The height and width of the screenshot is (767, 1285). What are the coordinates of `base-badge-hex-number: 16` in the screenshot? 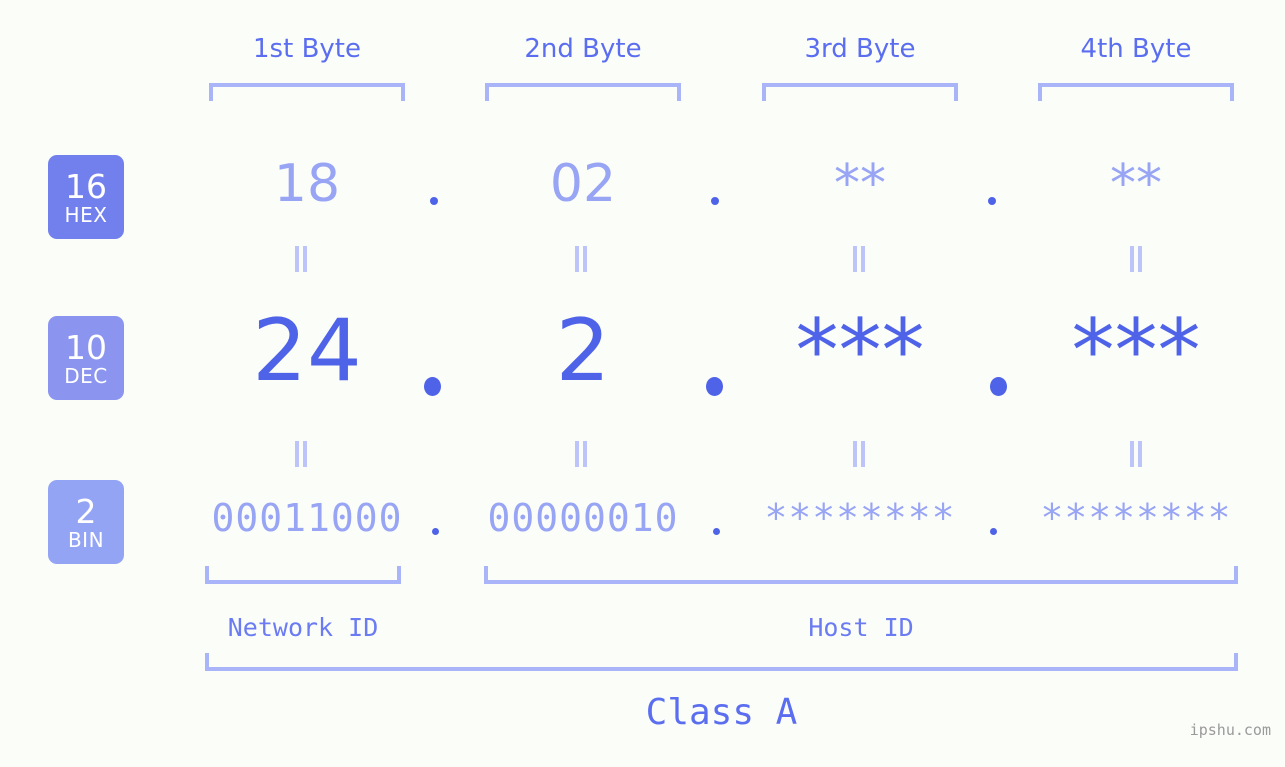 It's located at (86, 186).